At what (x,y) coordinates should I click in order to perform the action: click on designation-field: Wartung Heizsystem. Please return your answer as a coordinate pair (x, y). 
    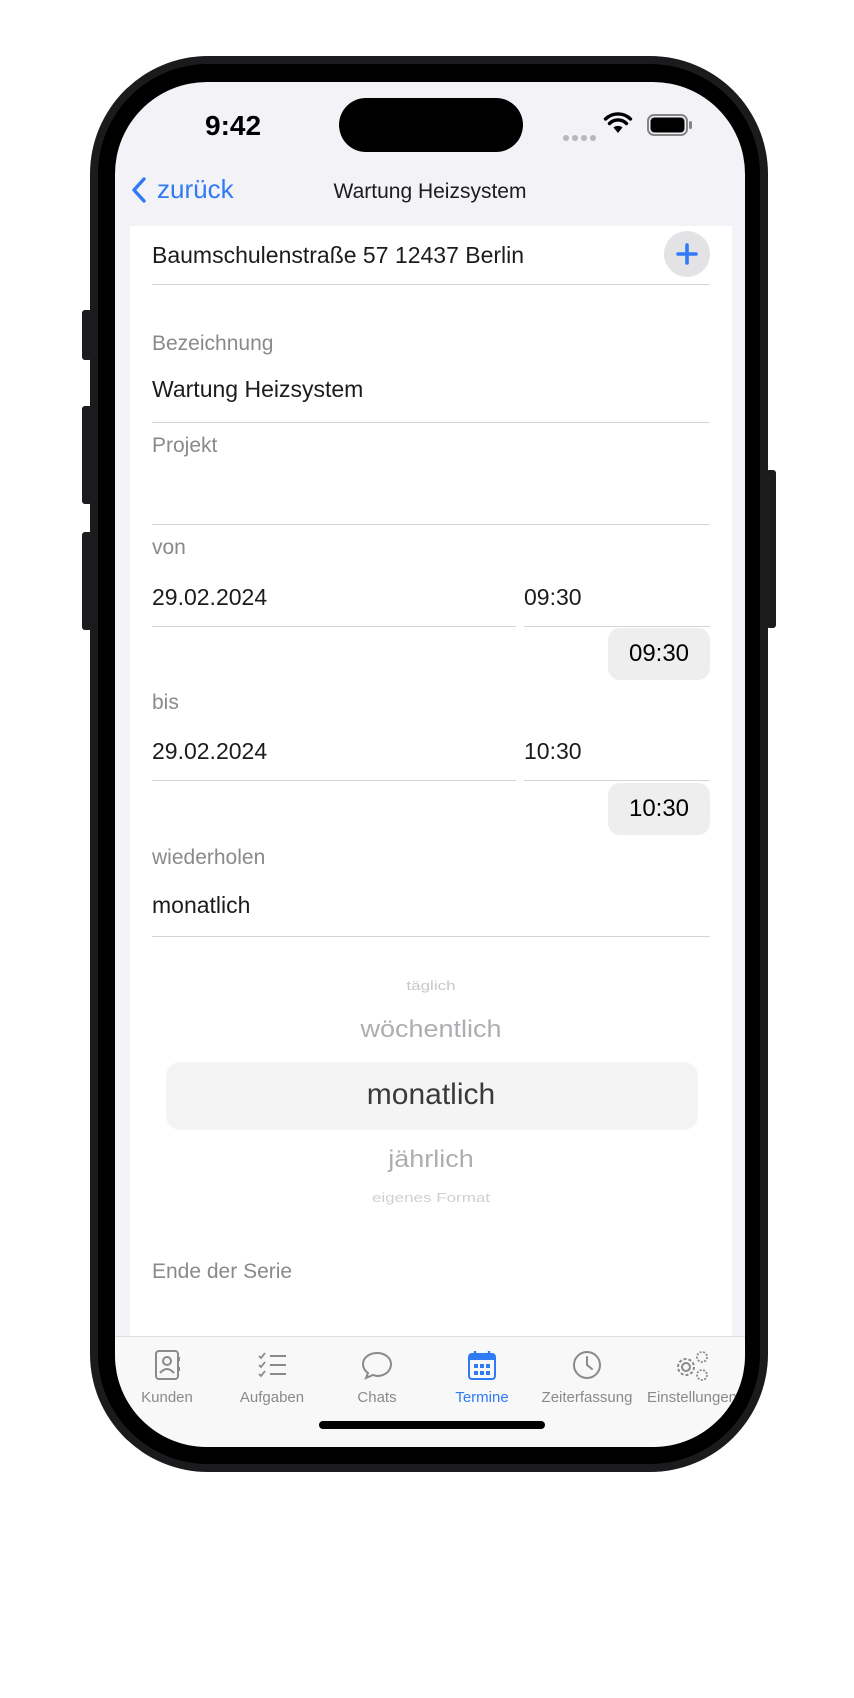
    Looking at the image, I should click on (431, 389).